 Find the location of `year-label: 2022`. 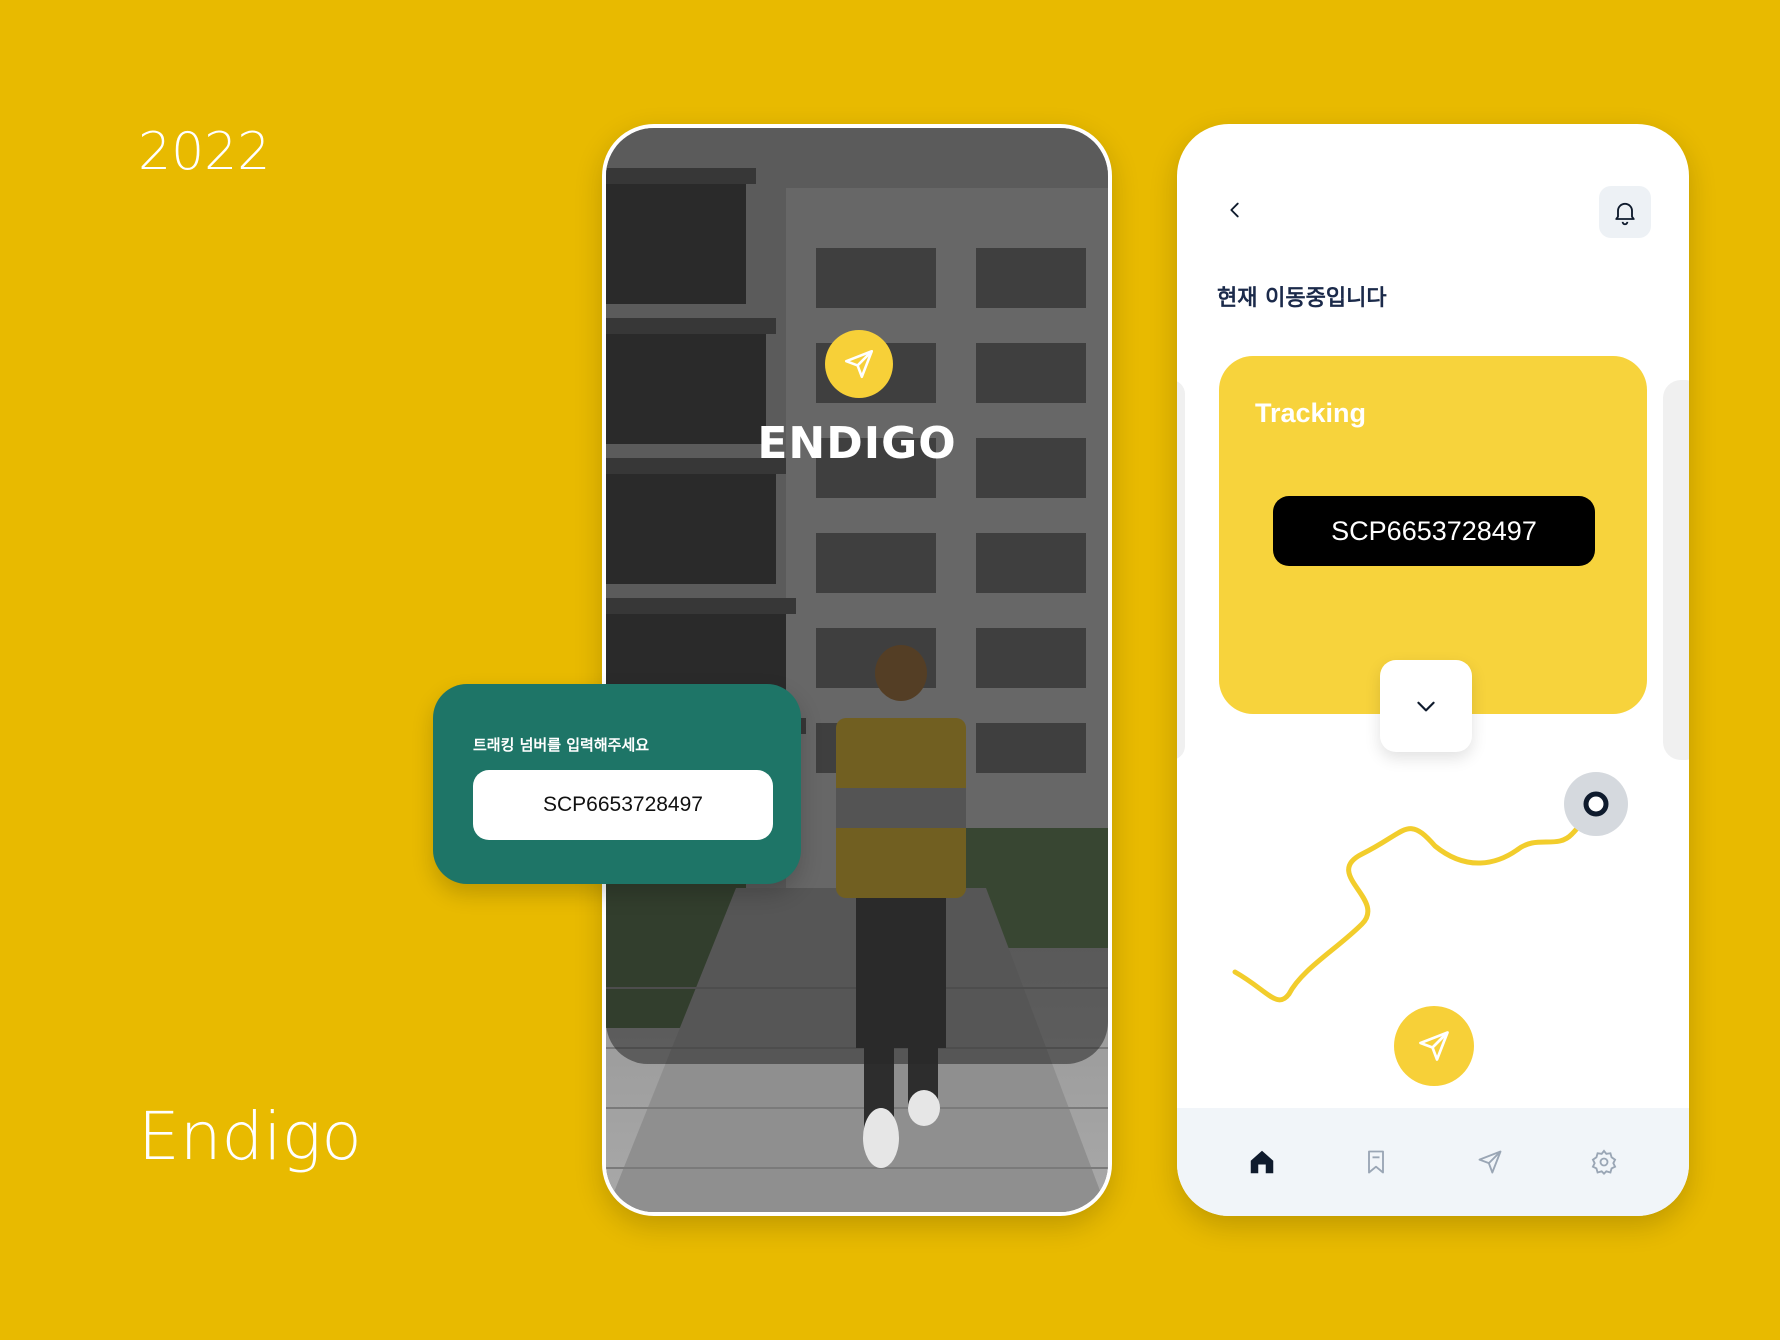

year-label: 2022 is located at coordinates (204, 152).